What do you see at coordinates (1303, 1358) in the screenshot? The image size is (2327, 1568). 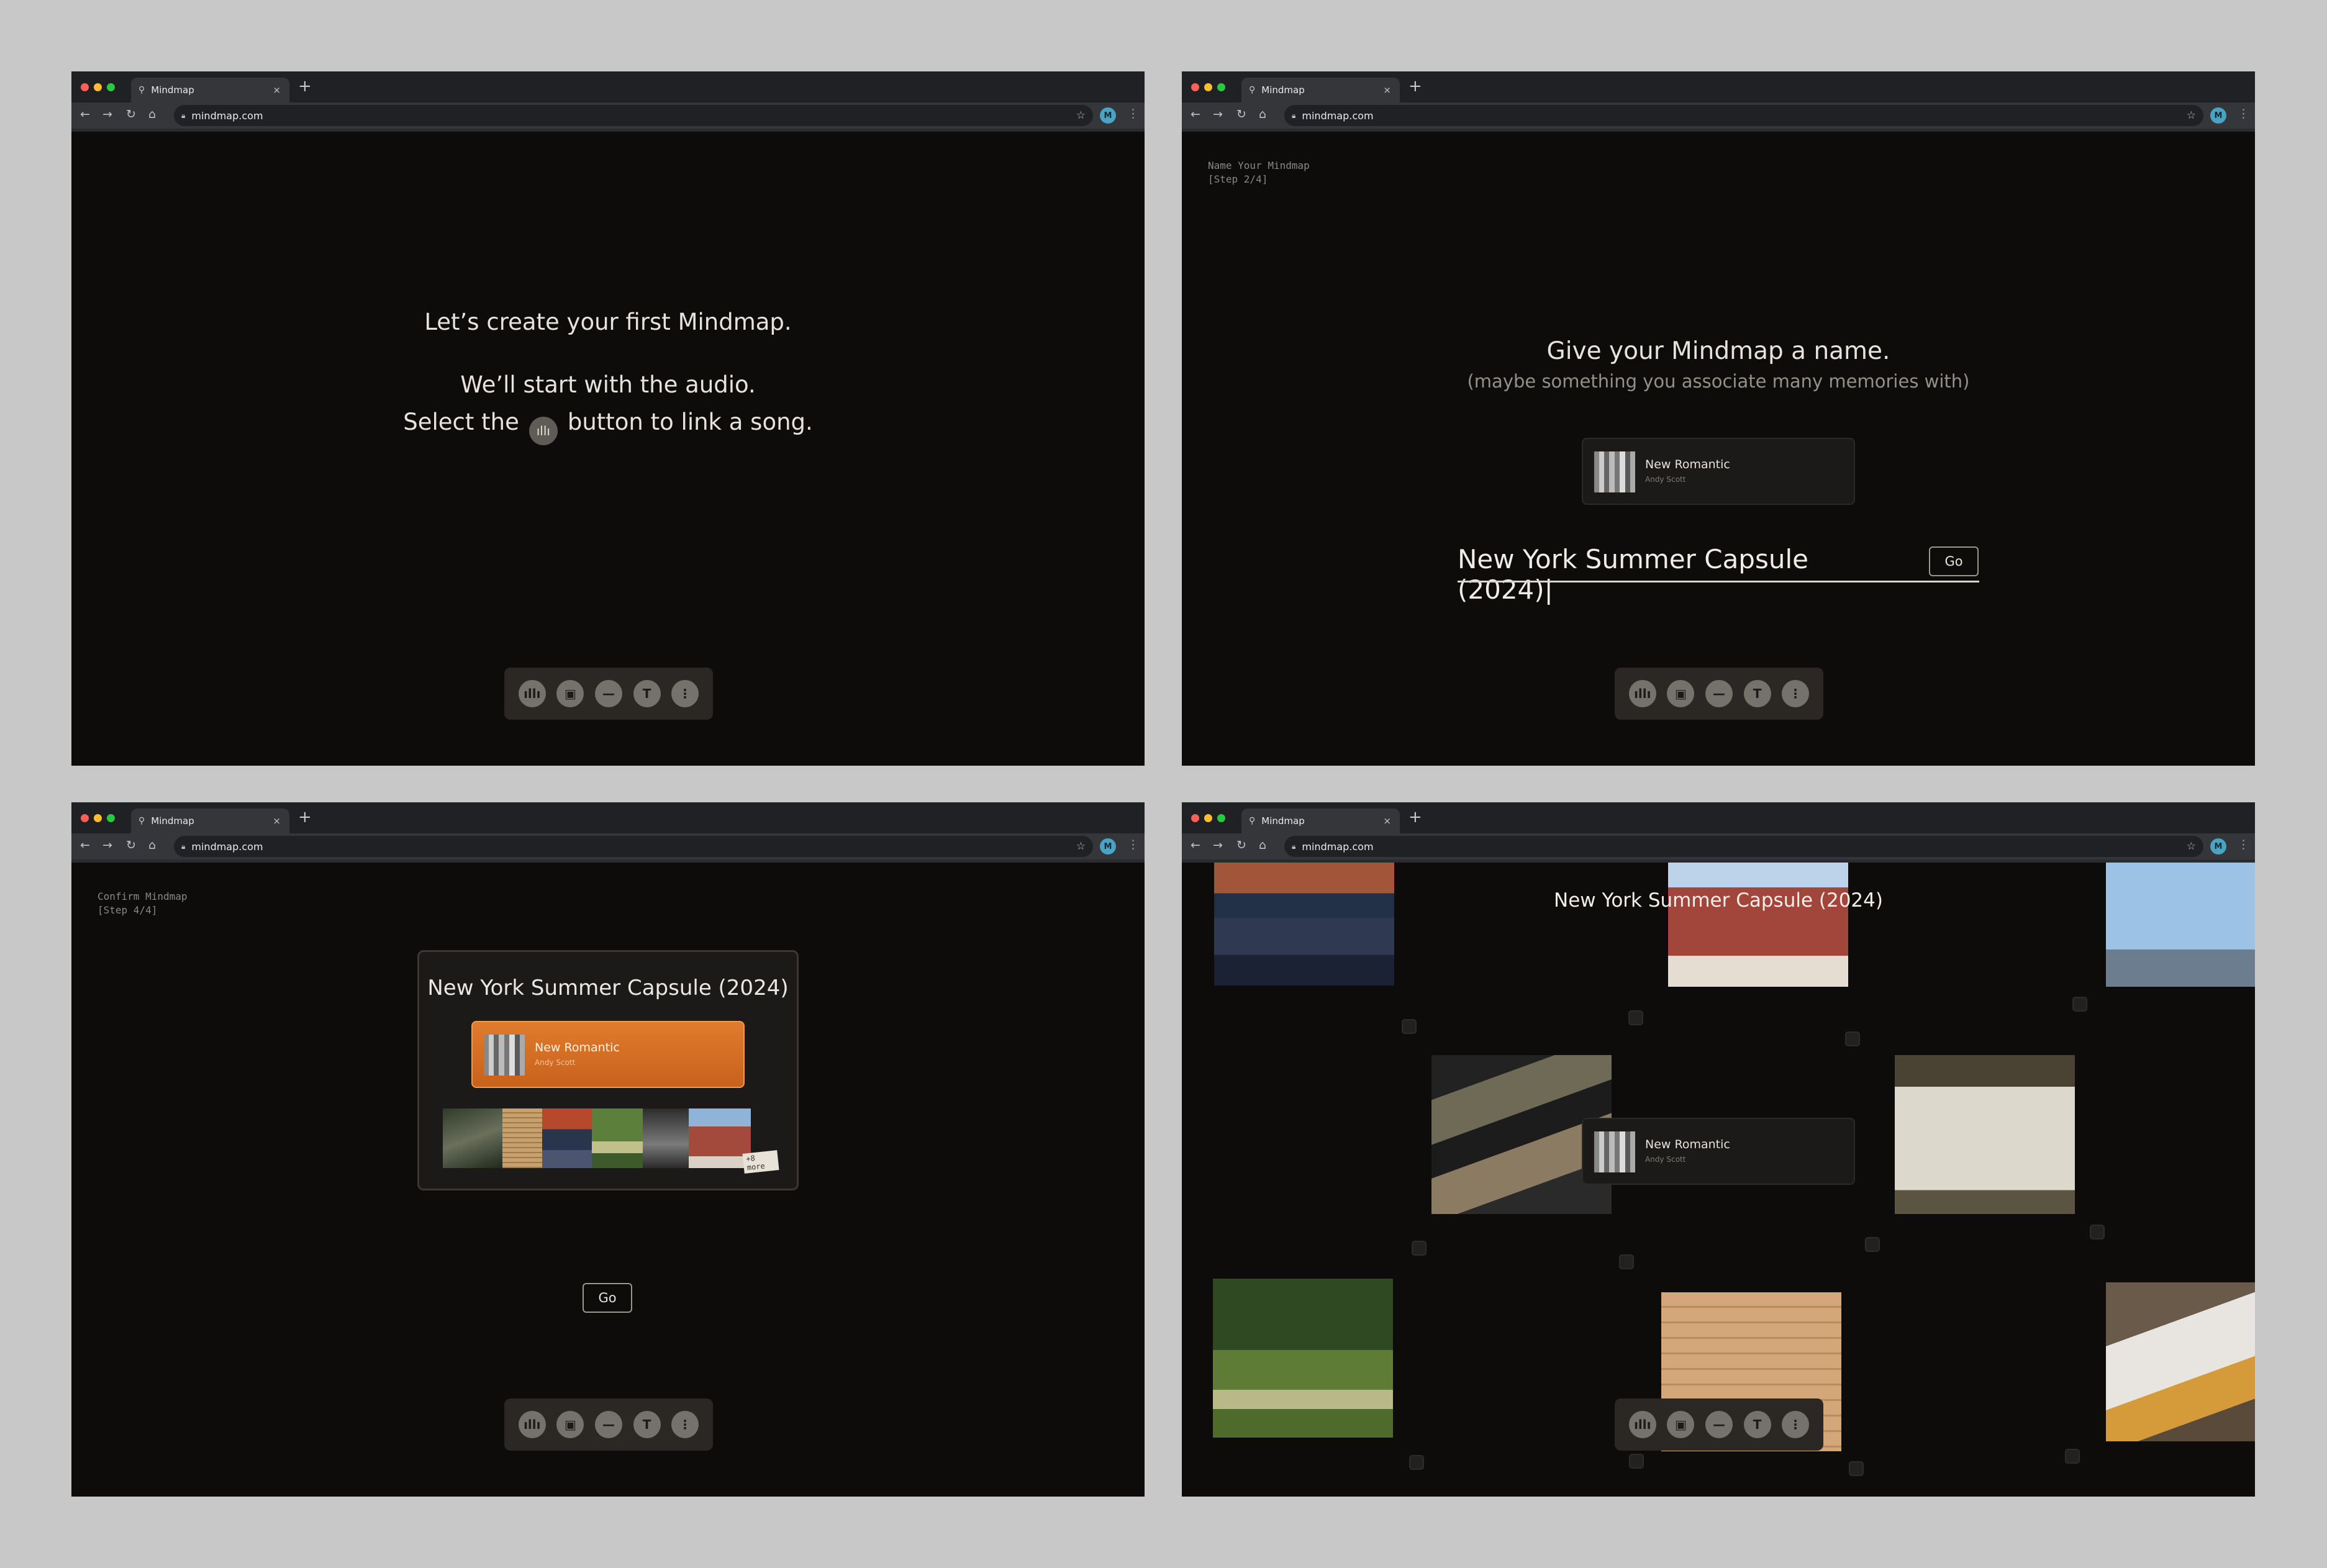 I see `photo-park` at bounding box center [1303, 1358].